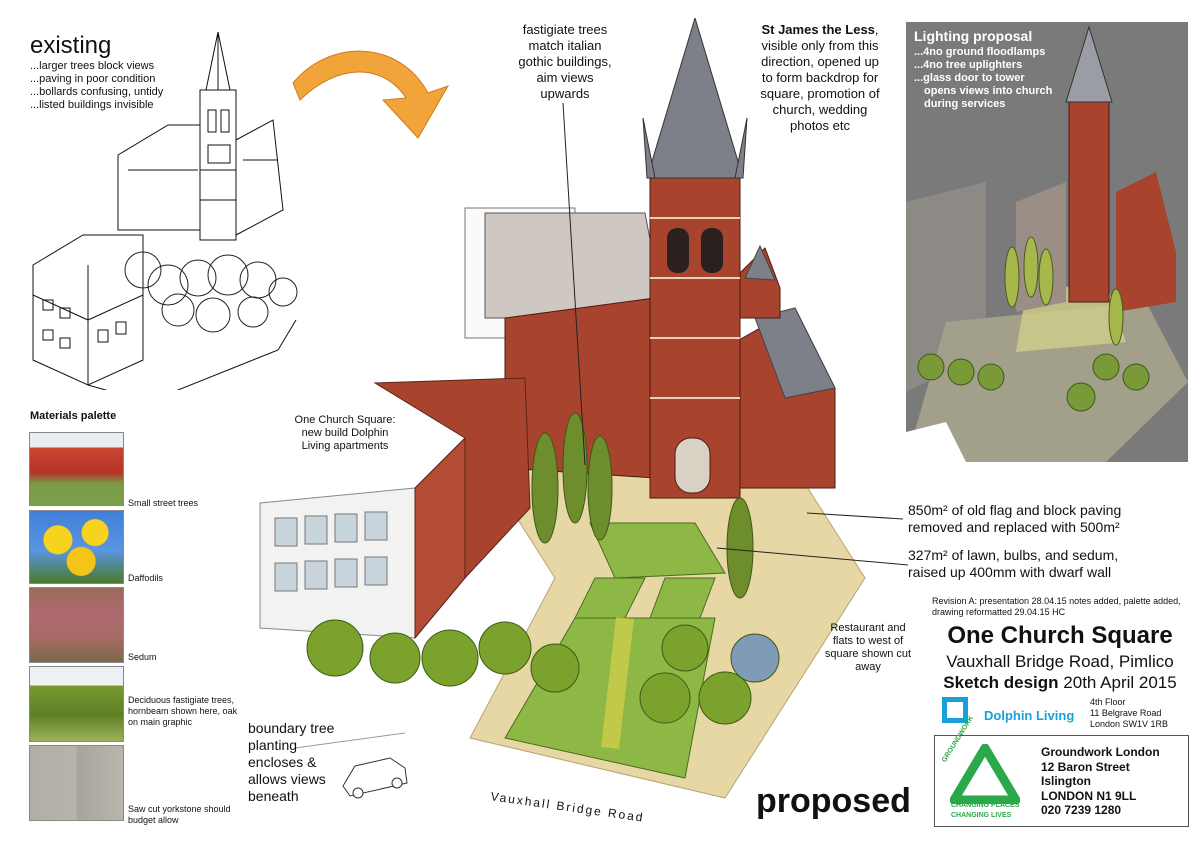 The width and height of the screenshot is (1200, 844). I want to click on design-date: 20th April 2015, so click(1120, 682).